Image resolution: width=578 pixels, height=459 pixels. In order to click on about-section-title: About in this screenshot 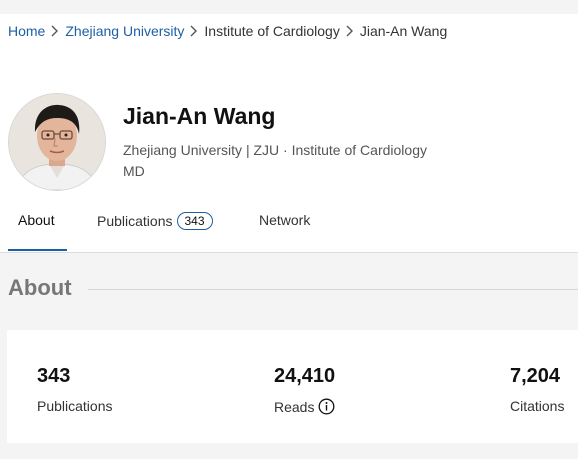, I will do `click(40, 287)`.